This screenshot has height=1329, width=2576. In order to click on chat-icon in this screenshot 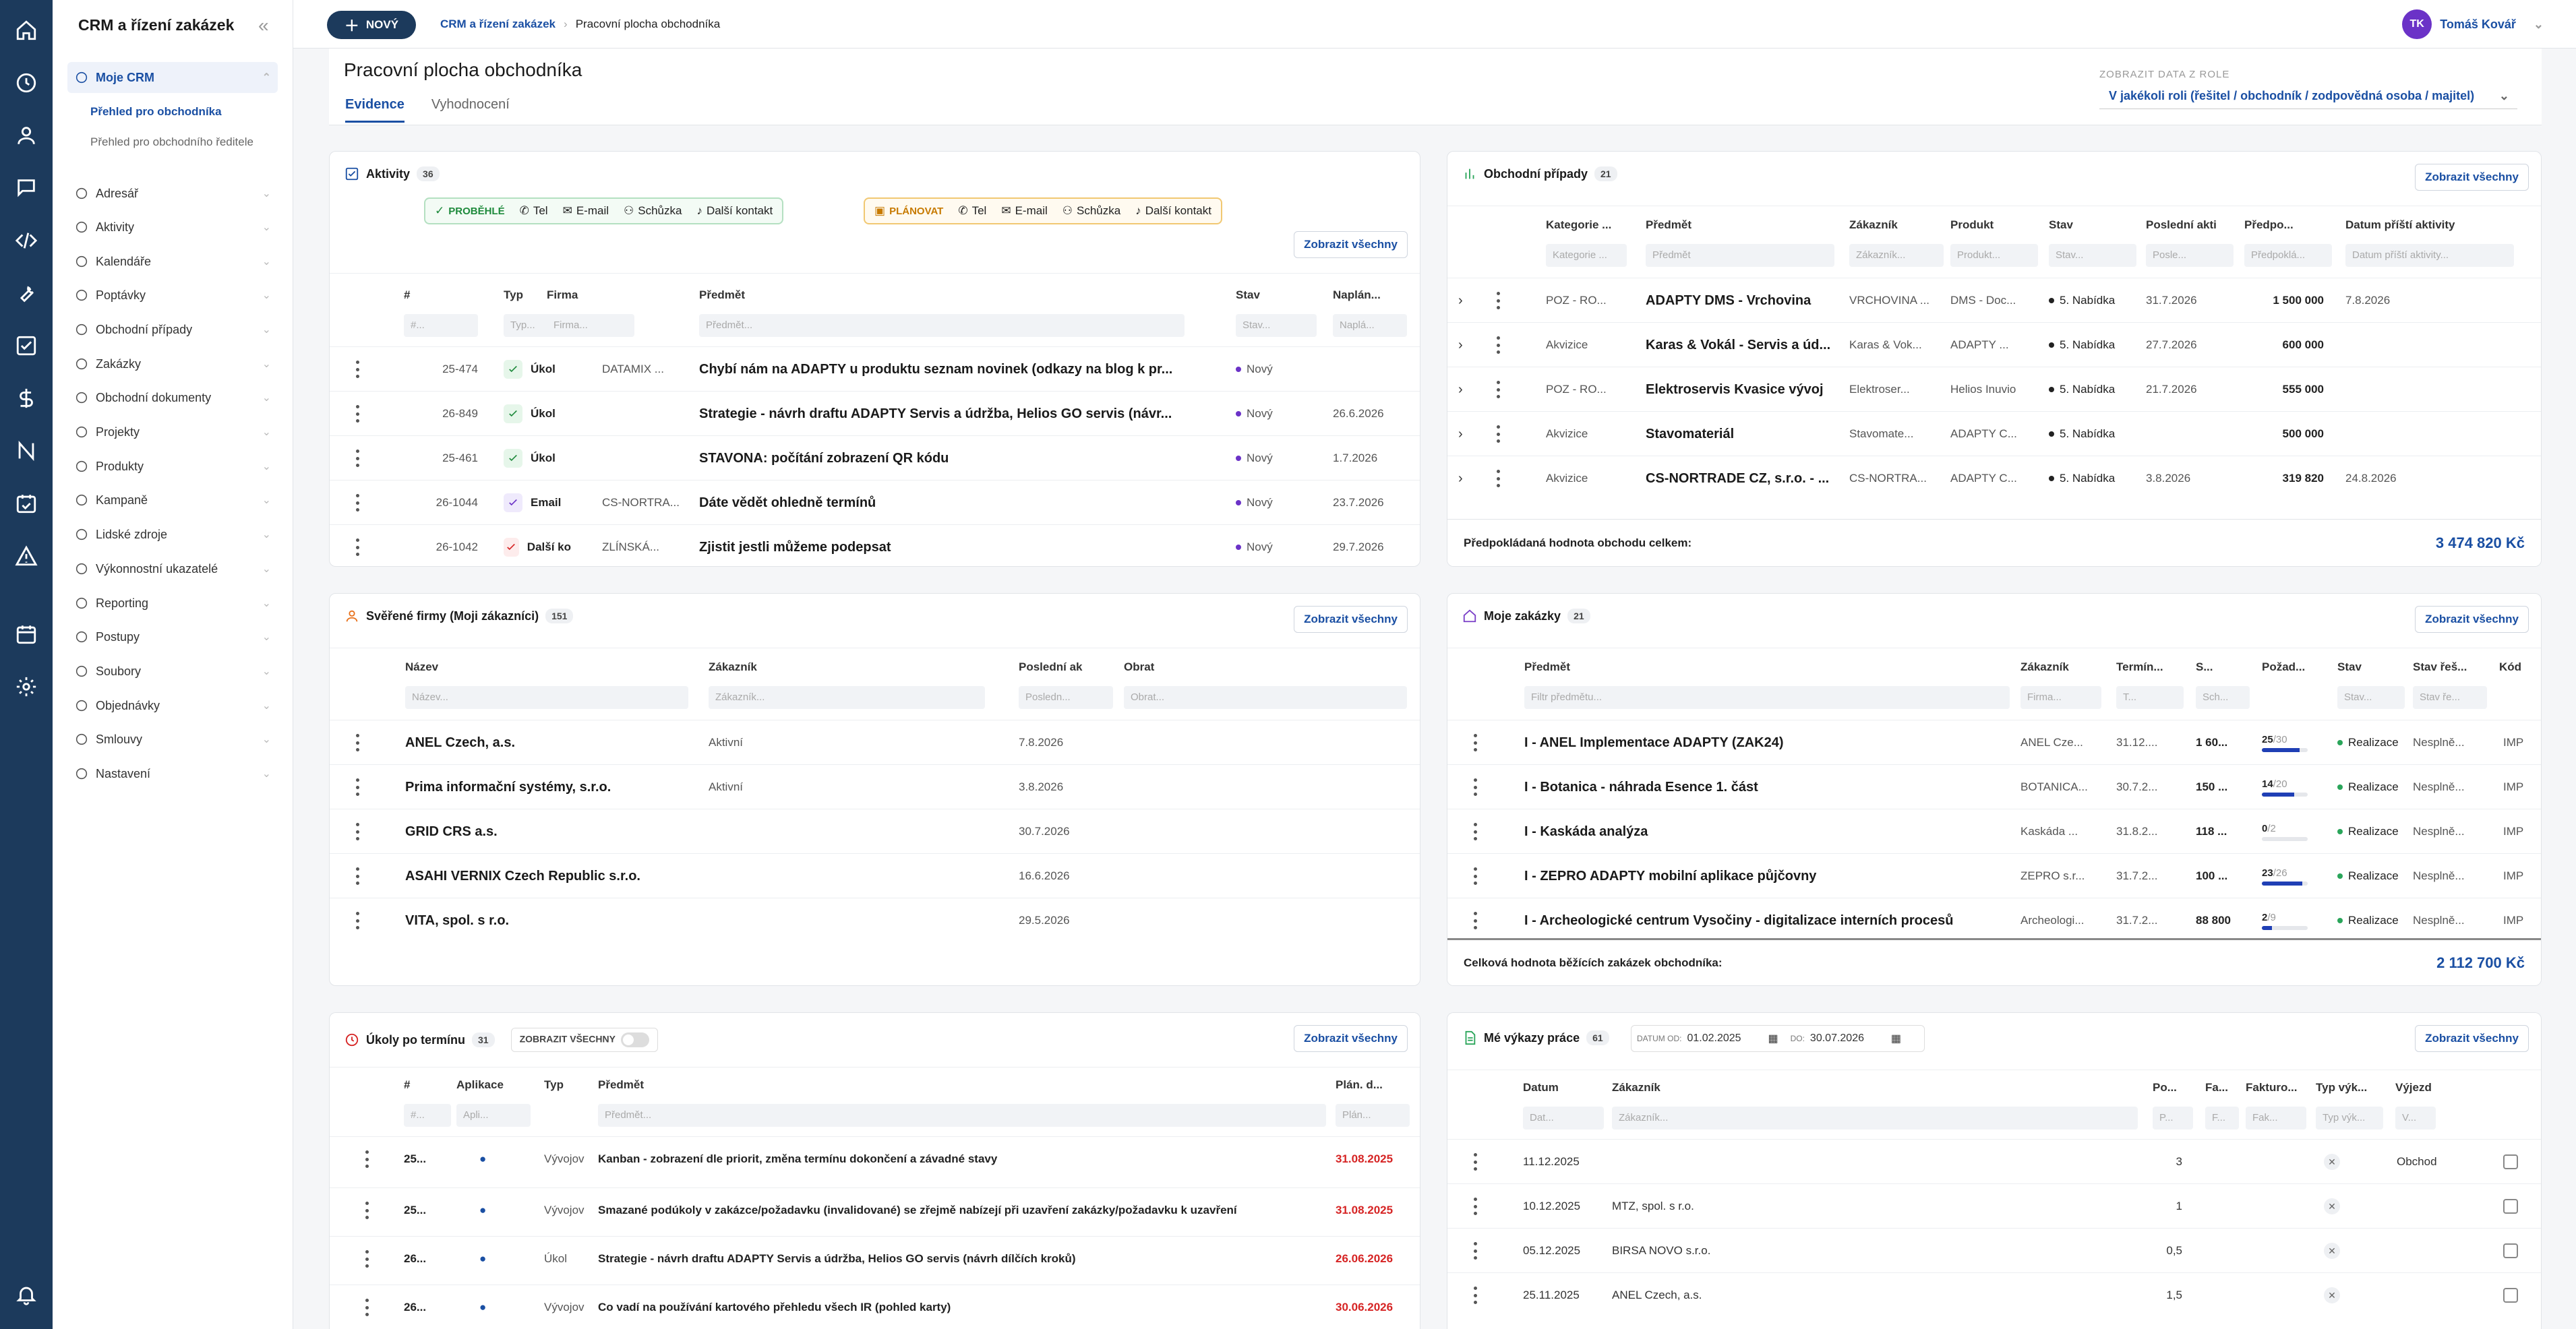, I will do `click(26, 188)`.